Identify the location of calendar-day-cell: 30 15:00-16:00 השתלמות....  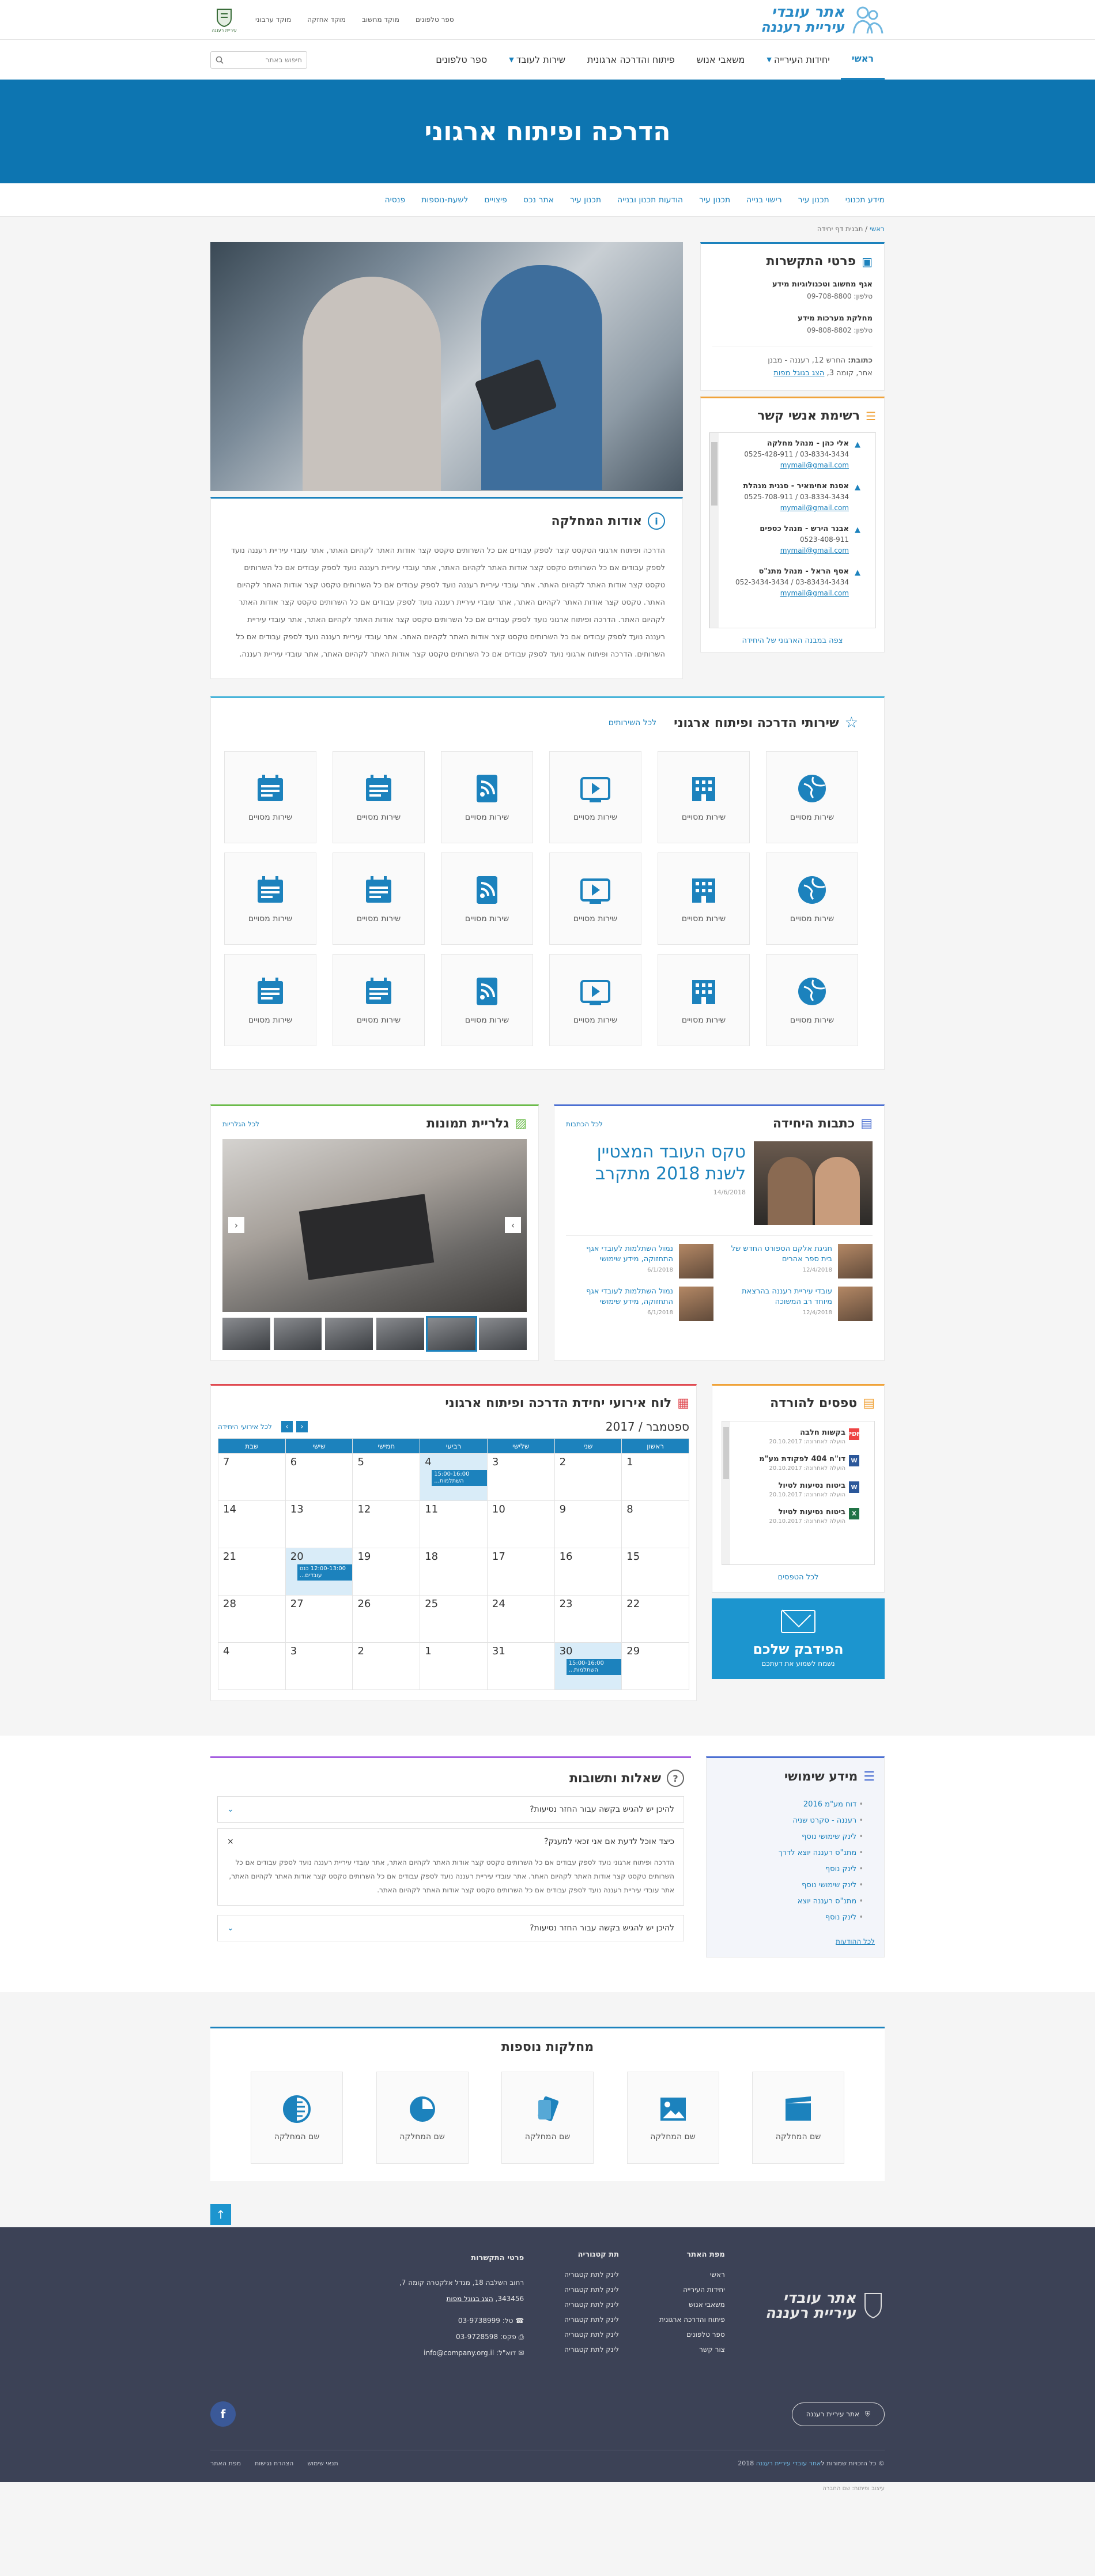
(588, 1666).